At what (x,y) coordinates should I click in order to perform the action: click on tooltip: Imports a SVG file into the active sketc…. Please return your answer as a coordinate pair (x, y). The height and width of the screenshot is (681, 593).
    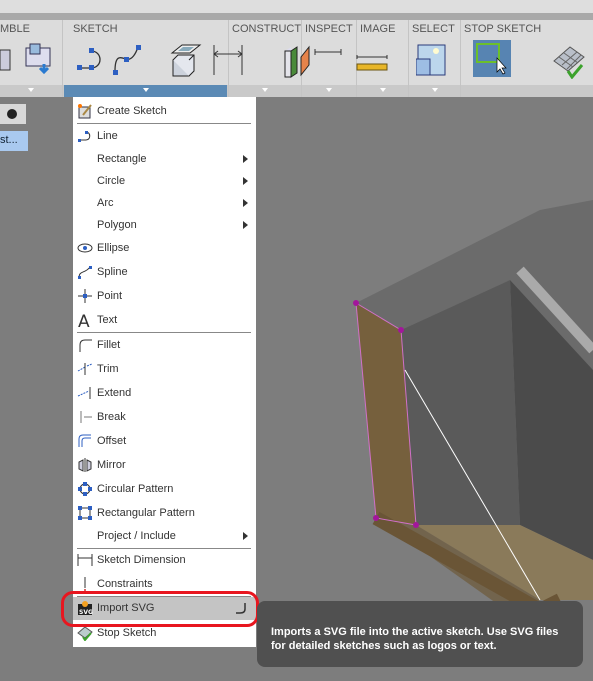
    Looking at the image, I should click on (420, 634).